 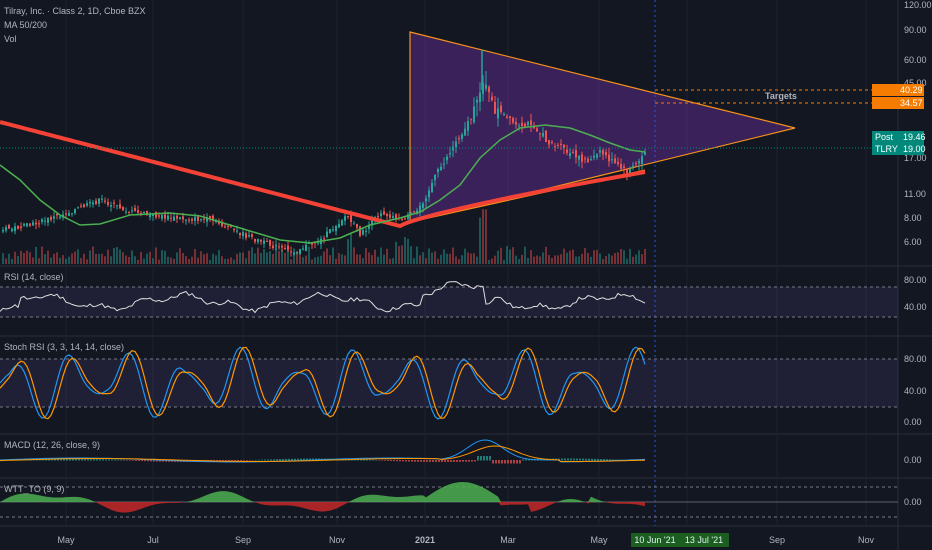 I want to click on wtt-legend: WTT_TO (9, 9), so click(x=34, y=489).